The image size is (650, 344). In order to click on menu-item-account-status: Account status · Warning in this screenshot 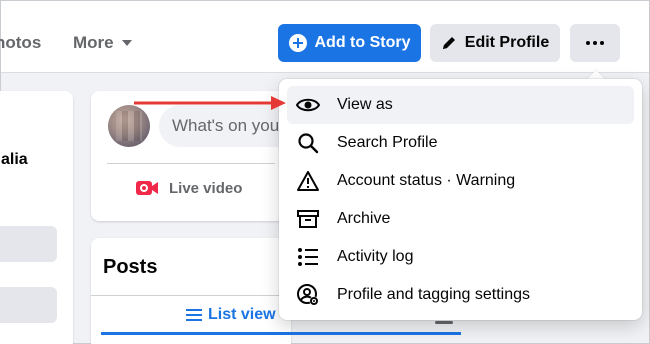, I will do `click(460, 181)`.